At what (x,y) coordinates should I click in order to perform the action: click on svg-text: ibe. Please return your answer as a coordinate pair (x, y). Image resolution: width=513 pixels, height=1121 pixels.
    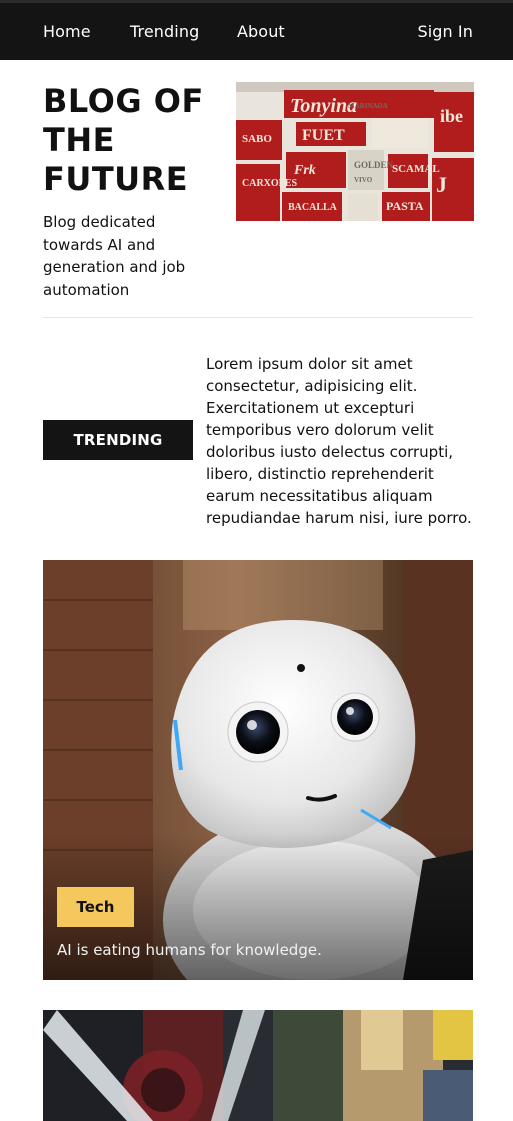
    Looking at the image, I should click on (451, 116).